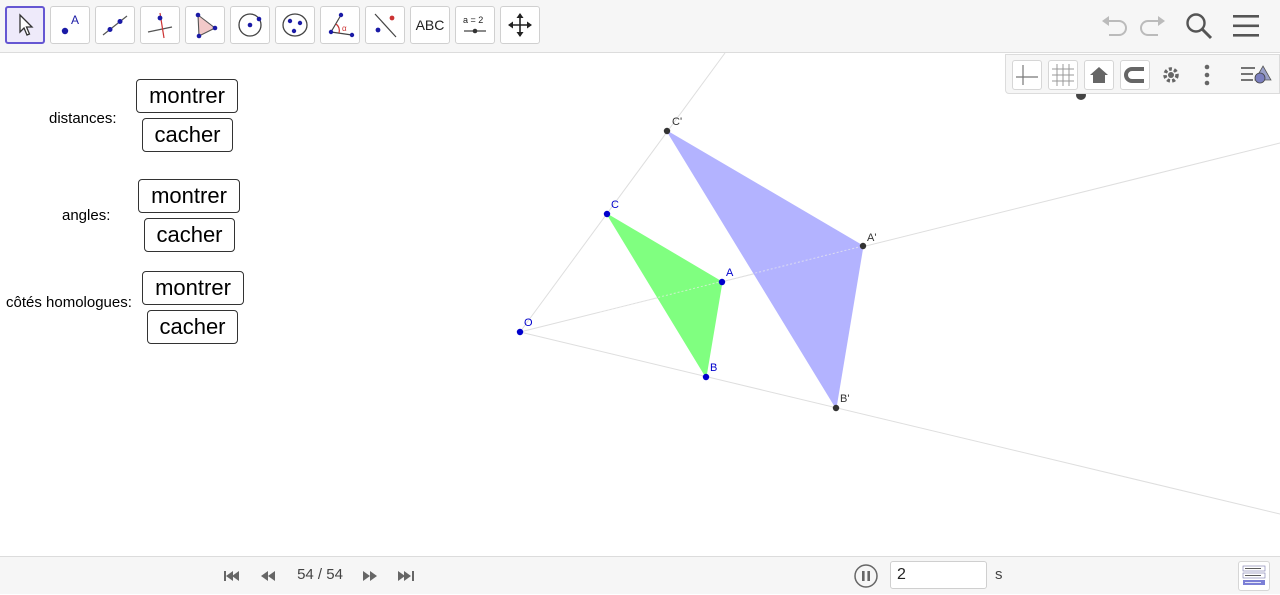 This screenshot has height=595, width=1280. I want to click on point-tool-button: A, so click(70, 25).